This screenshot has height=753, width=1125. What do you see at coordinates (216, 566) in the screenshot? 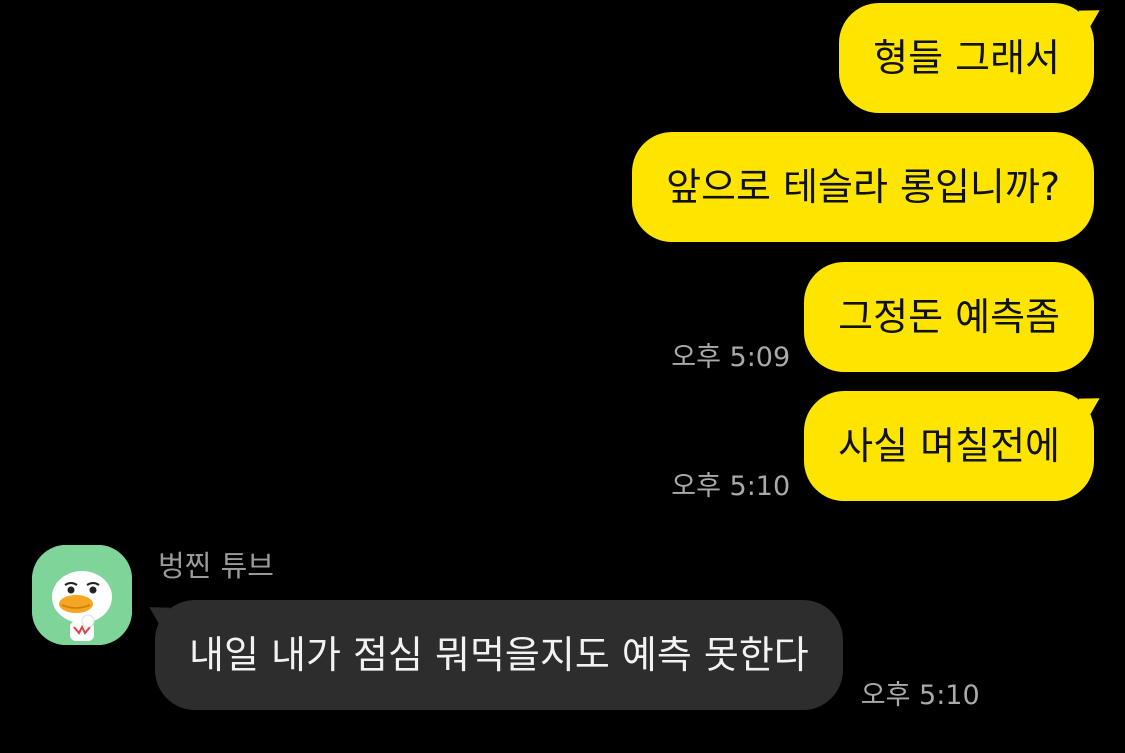
I see `sender-name: 벙찐 튜브` at bounding box center [216, 566].